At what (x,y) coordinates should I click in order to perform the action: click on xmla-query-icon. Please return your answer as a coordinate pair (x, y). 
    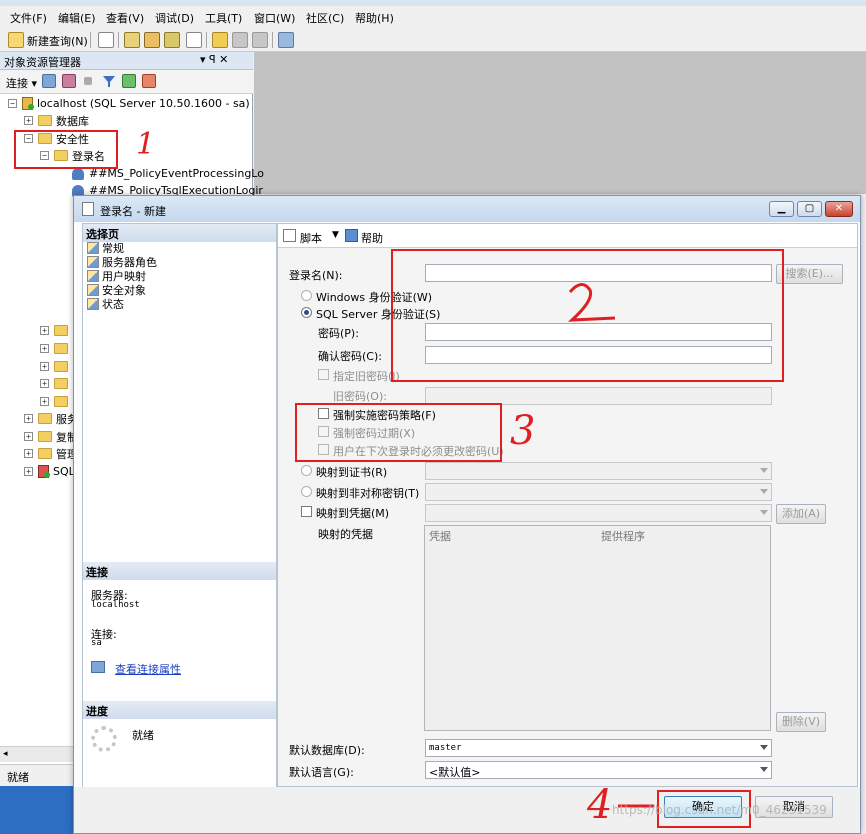
    Looking at the image, I should click on (194, 40).